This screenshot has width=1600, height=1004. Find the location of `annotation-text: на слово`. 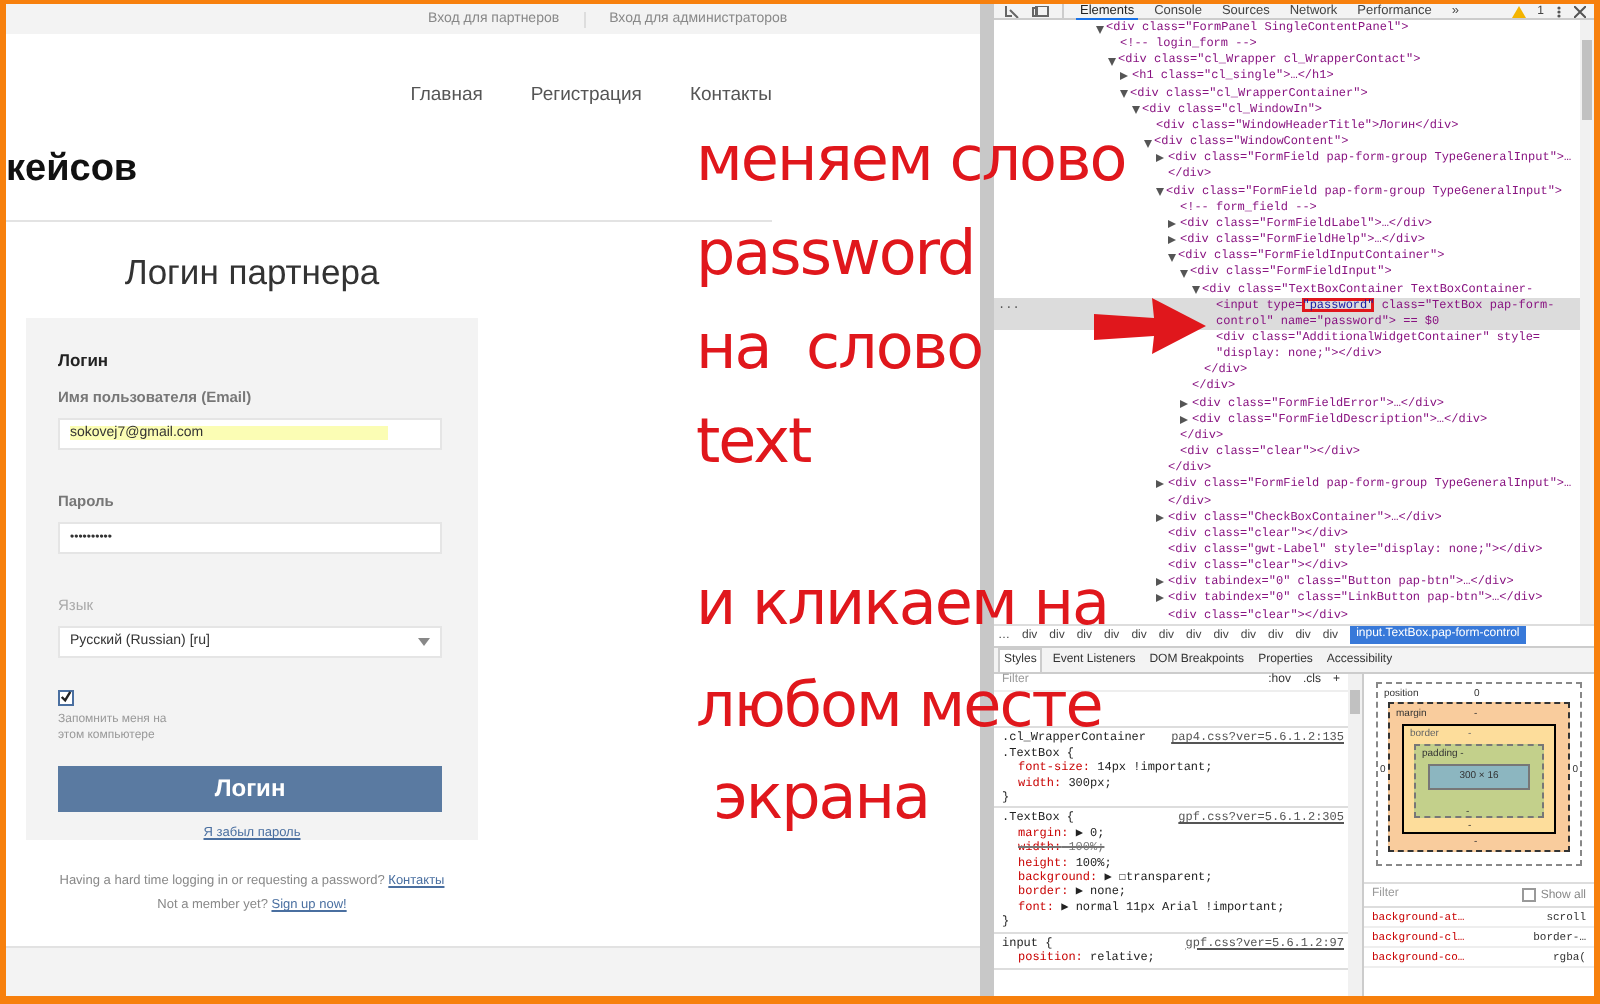

annotation-text: на слово is located at coordinates (839, 348).